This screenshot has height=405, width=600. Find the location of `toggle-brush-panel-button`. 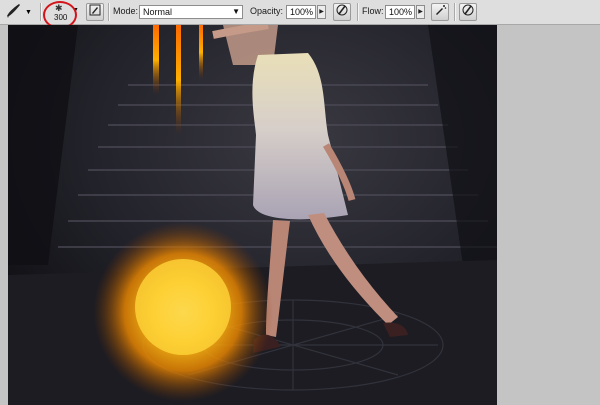

toggle-brush-panel-button is located at coordinates (95, 12).